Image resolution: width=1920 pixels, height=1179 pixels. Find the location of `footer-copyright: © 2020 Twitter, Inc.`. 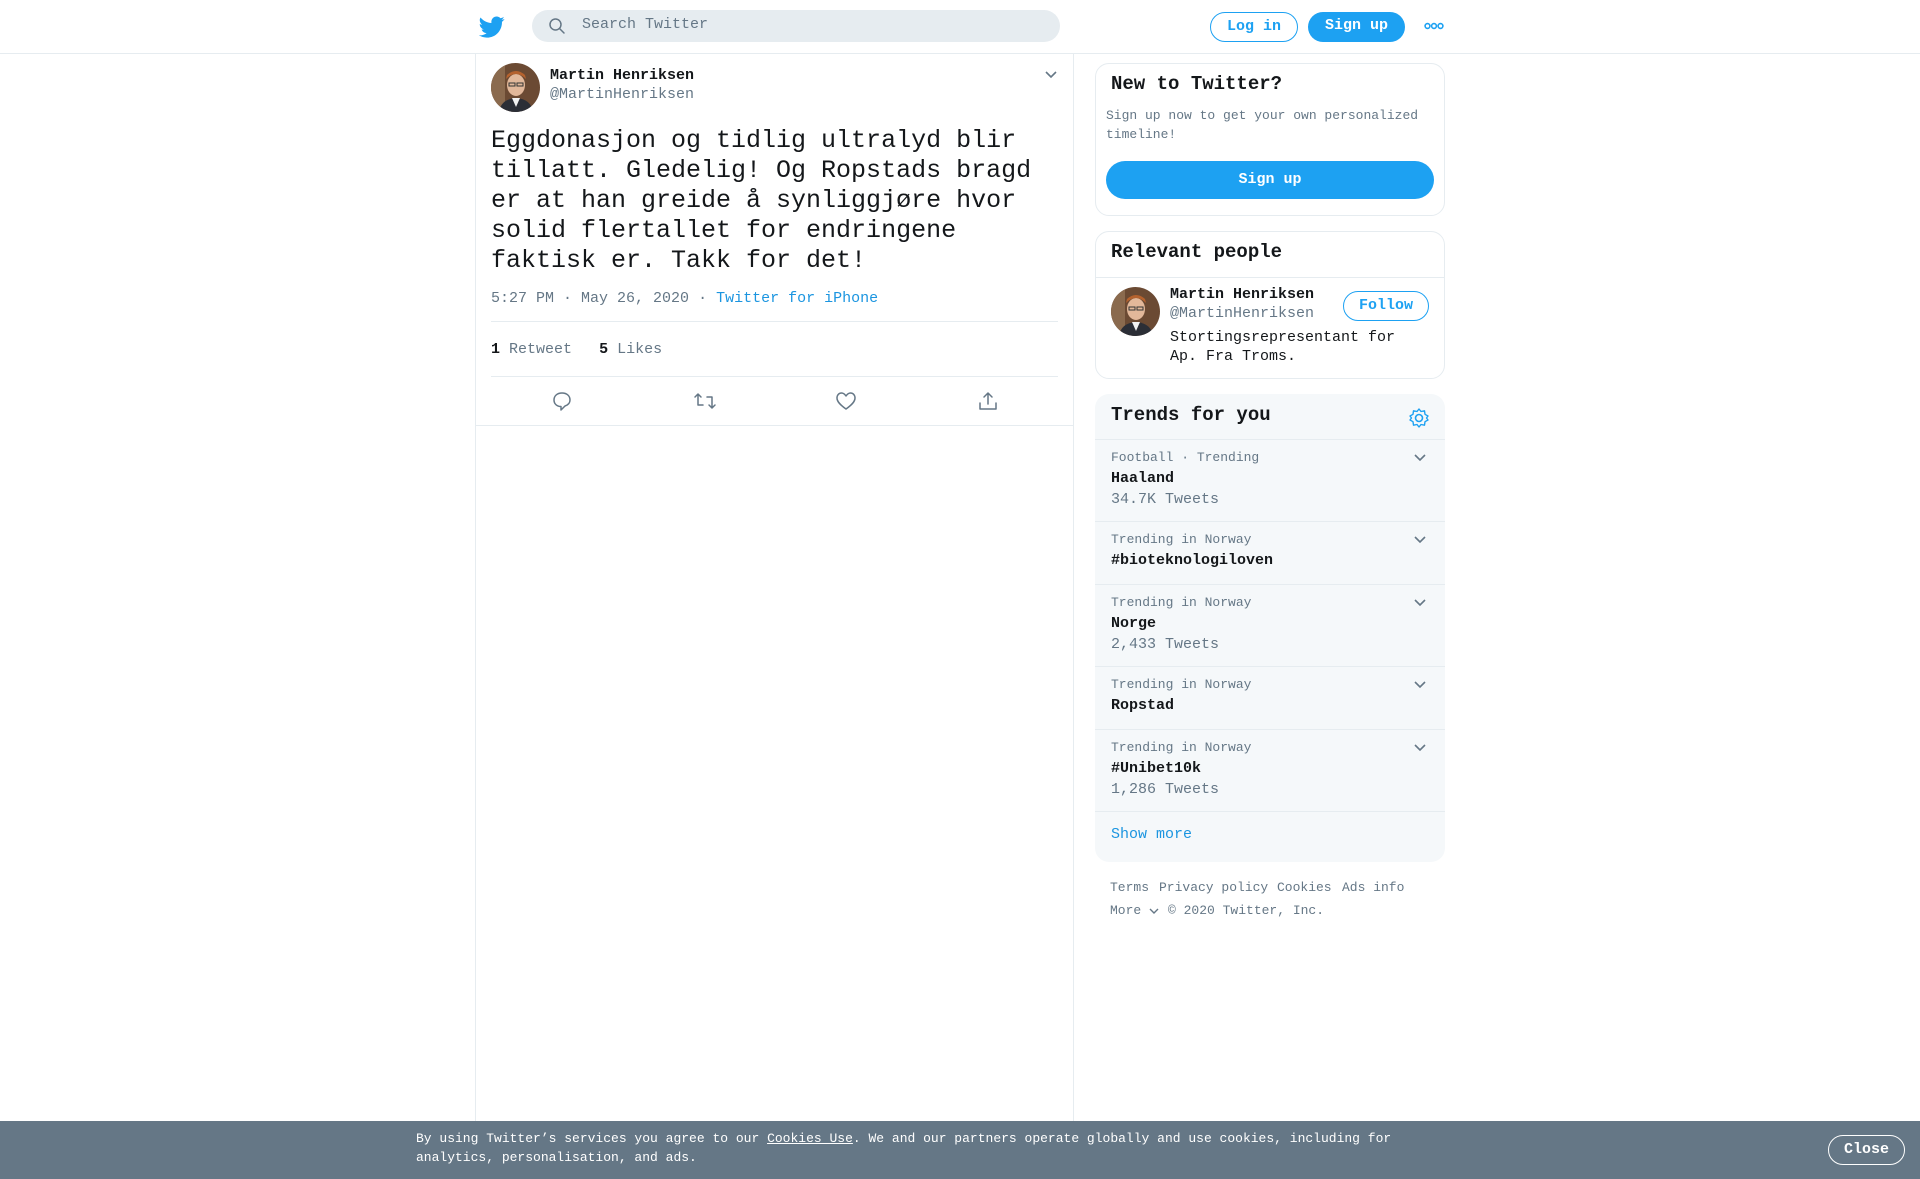

footer-copyright: © 2020 Twitter, Inc. is located at coordinates (1246, 910).